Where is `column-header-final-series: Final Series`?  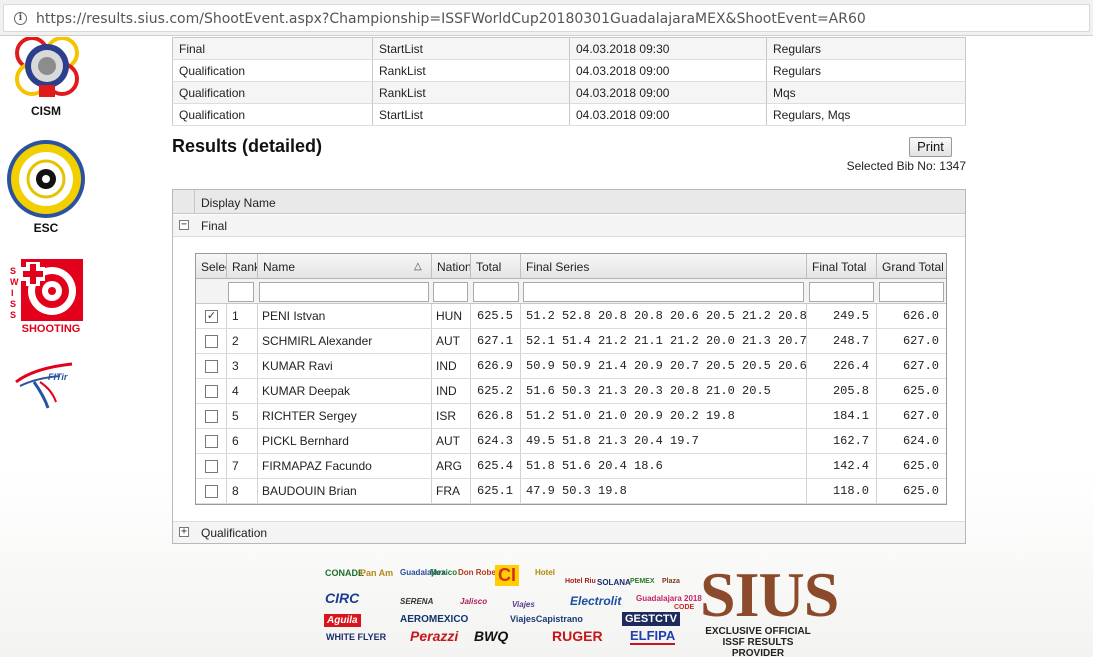
column-header-final-series: Final Series is located at coordinates (664, 266).